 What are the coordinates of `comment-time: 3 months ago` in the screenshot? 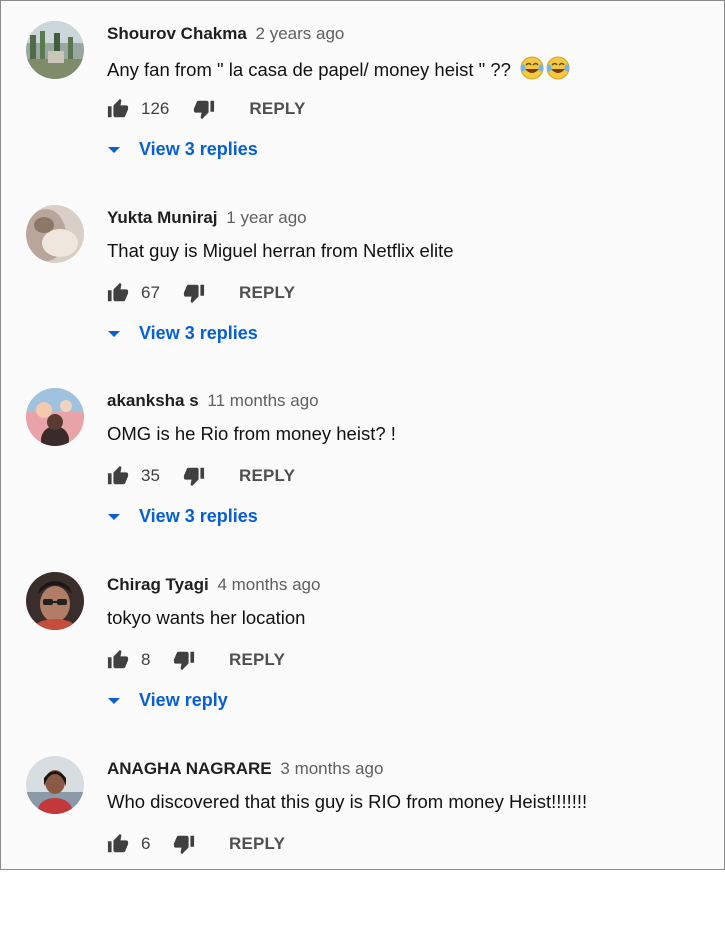 It's located at (331, 768).